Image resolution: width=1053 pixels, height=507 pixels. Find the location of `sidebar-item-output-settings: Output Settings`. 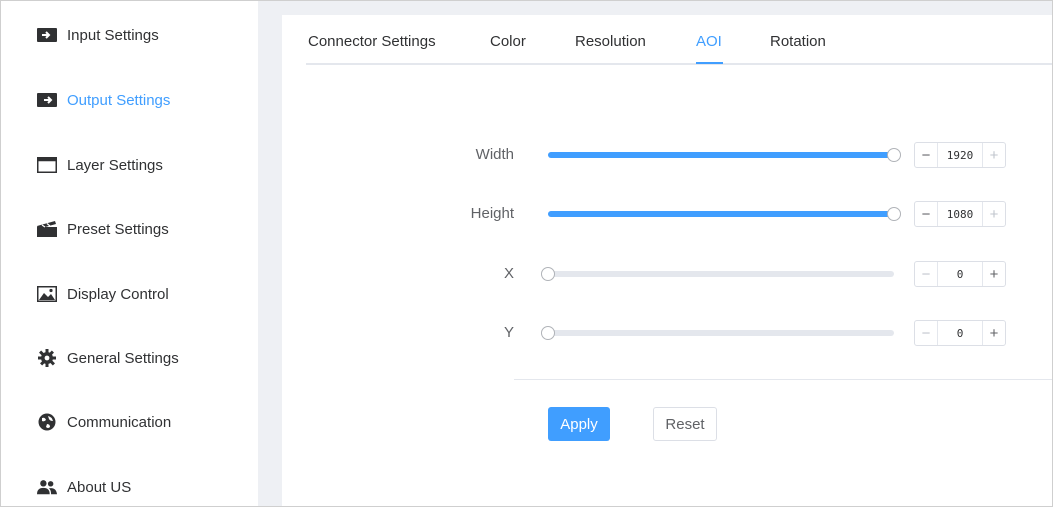

sidebar-item-output-settings: Output Settings is located at coordinates (129, 100).